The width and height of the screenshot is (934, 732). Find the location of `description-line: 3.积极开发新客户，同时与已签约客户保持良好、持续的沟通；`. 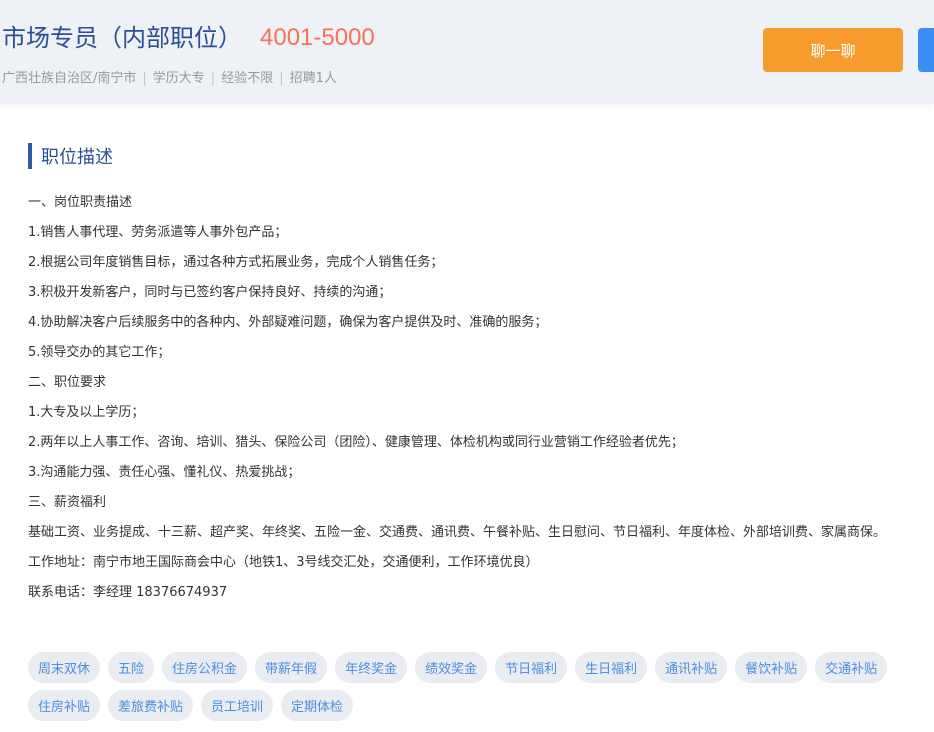

description-line: 3.积极开发新客户，同时与已签约客户保持良好、持续的沟通； is located at coordinates (210, 292).